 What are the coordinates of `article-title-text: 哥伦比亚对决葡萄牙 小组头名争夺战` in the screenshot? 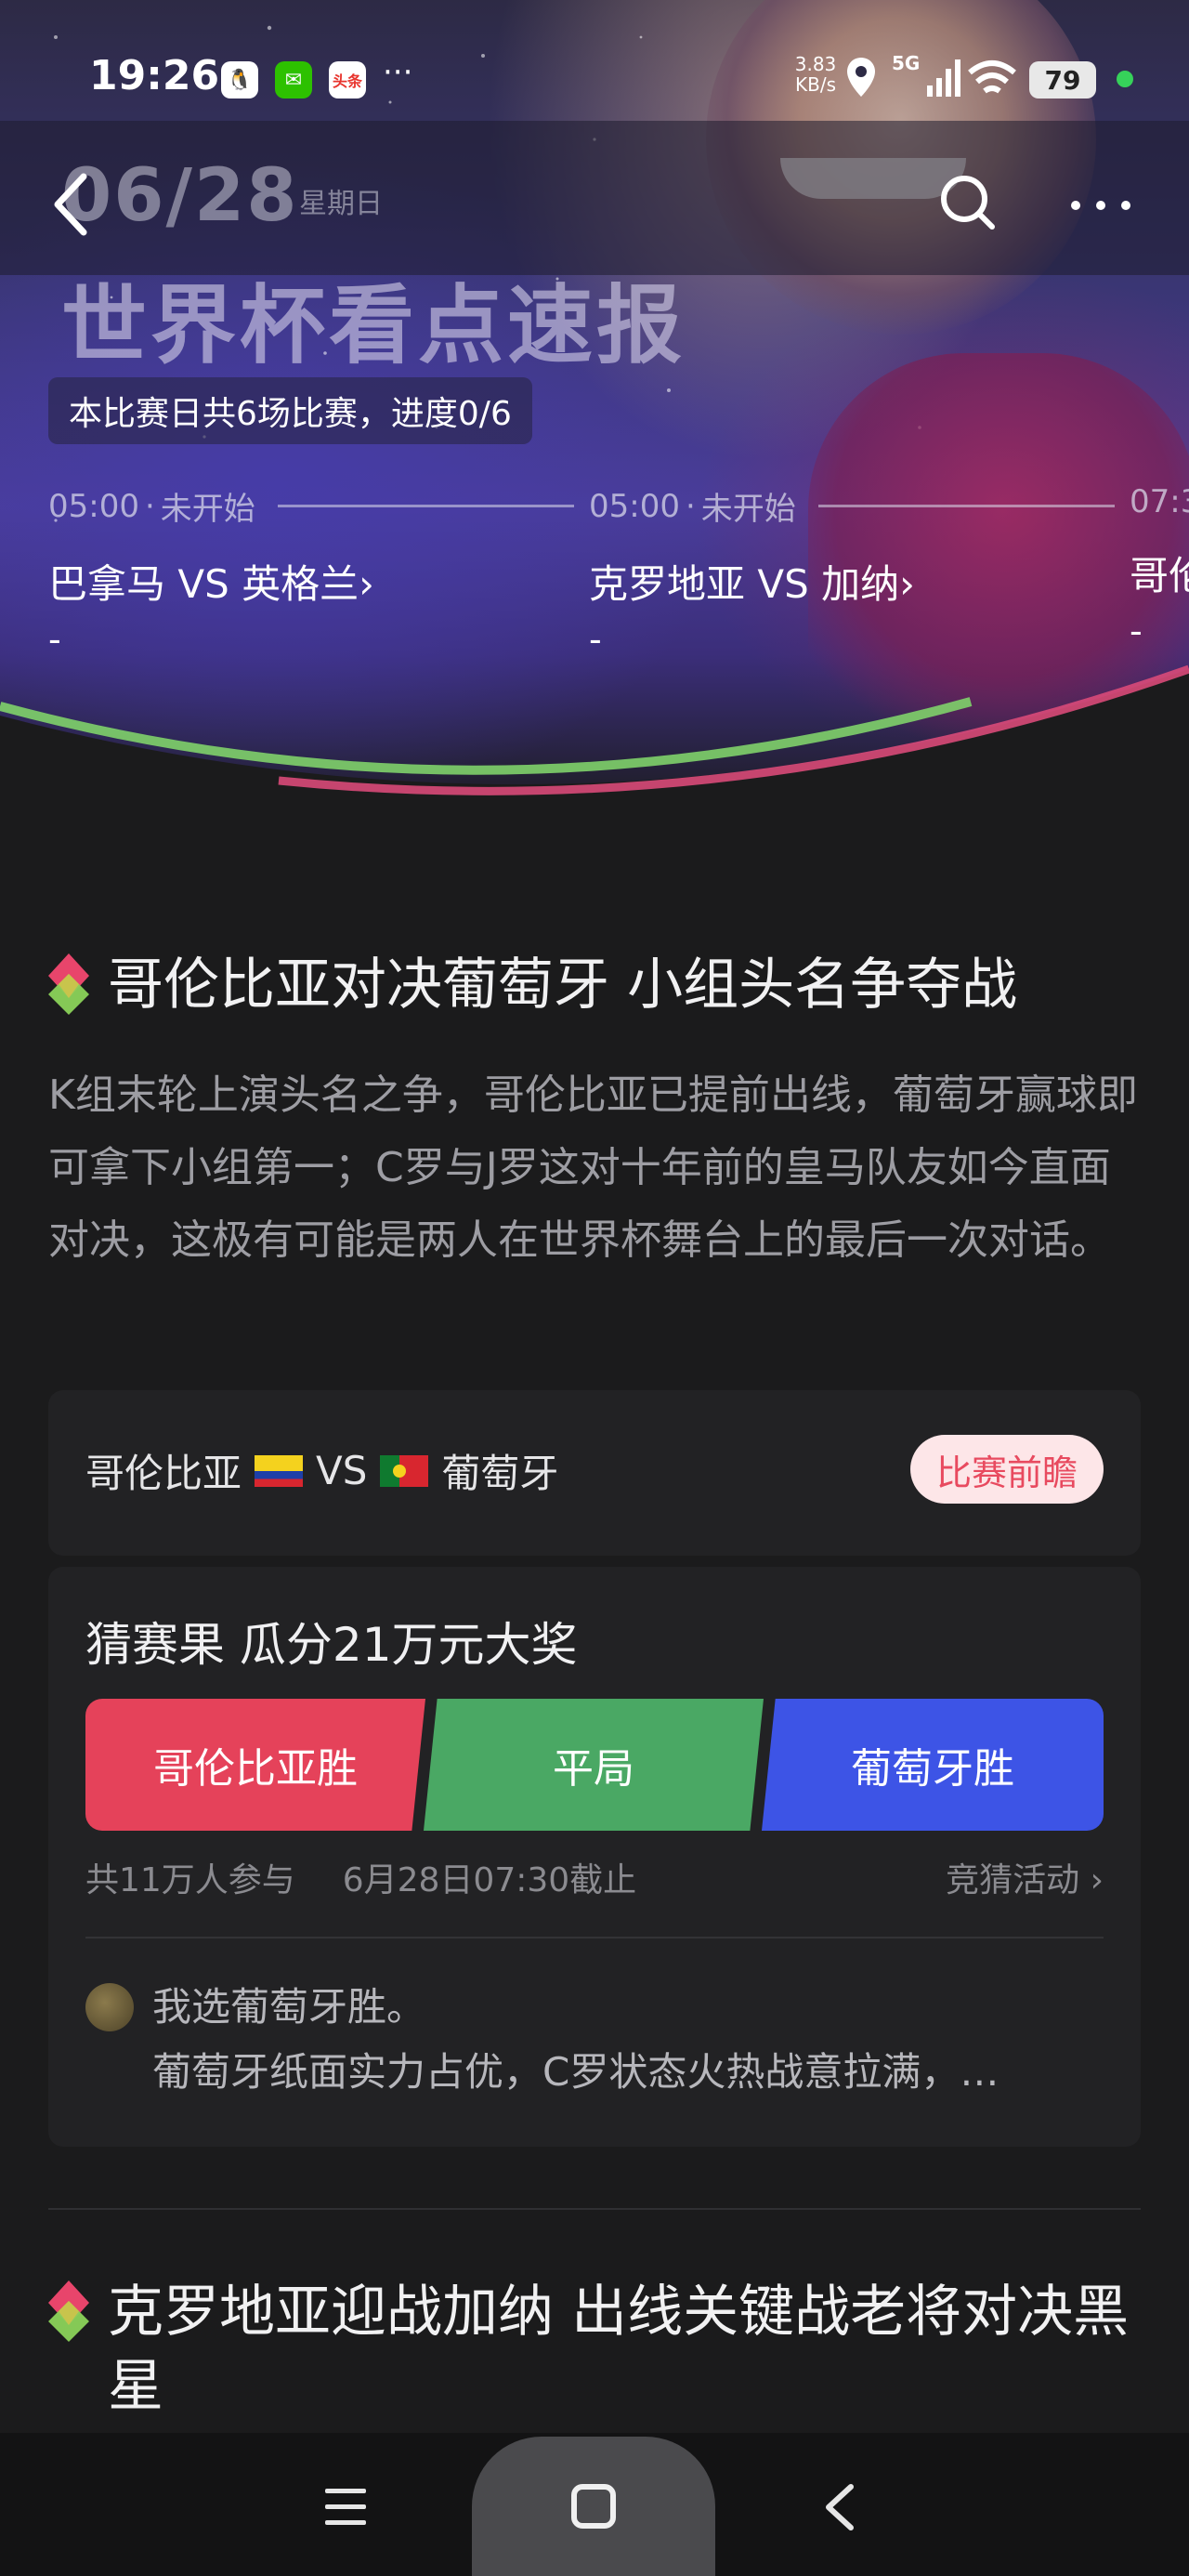 It's located at (563, 985).